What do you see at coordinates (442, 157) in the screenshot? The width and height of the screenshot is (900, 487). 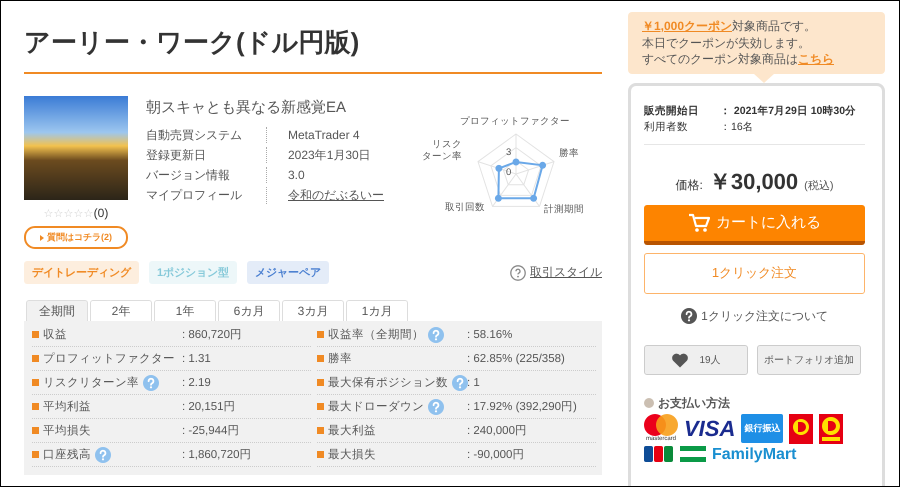 I see `axis-label: ターン率` at bounding box center [442, 157].